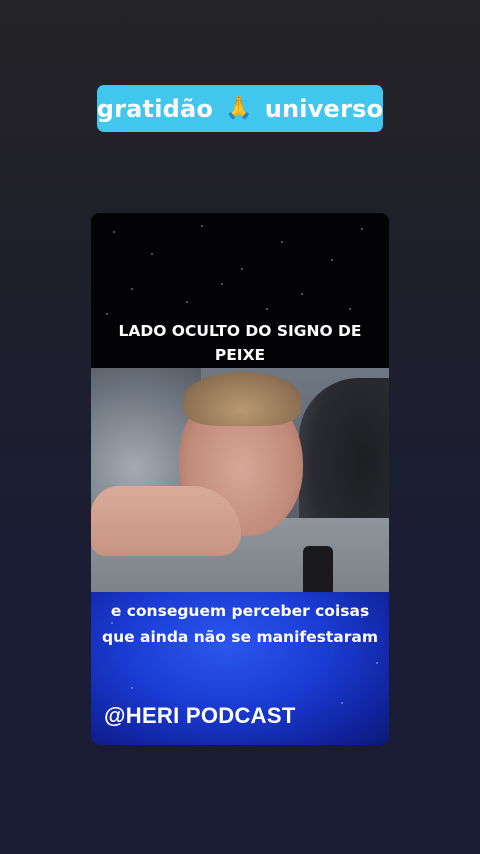  Describe the element at coordinates (318, 569) in the screenshot. I see `microphone` at that location.